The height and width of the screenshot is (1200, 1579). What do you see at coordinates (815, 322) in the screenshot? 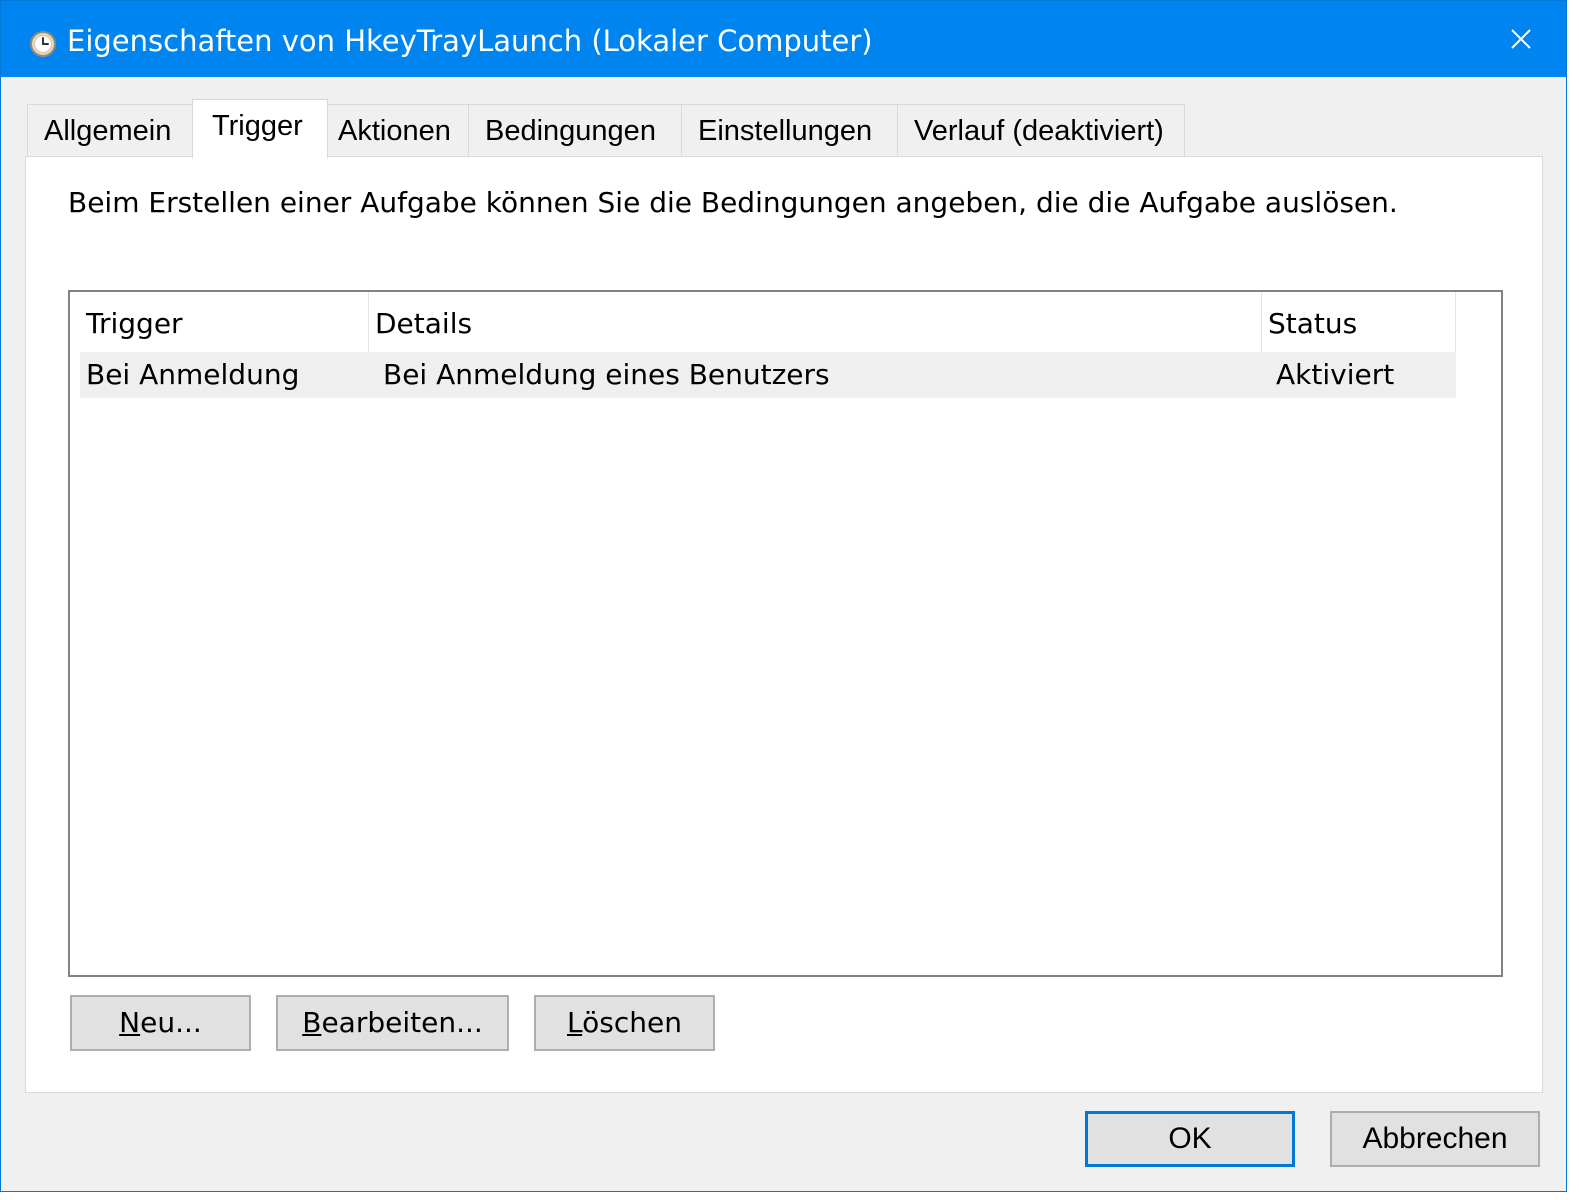
I see `column-header-details: Details` at bounding box center [815, 322].